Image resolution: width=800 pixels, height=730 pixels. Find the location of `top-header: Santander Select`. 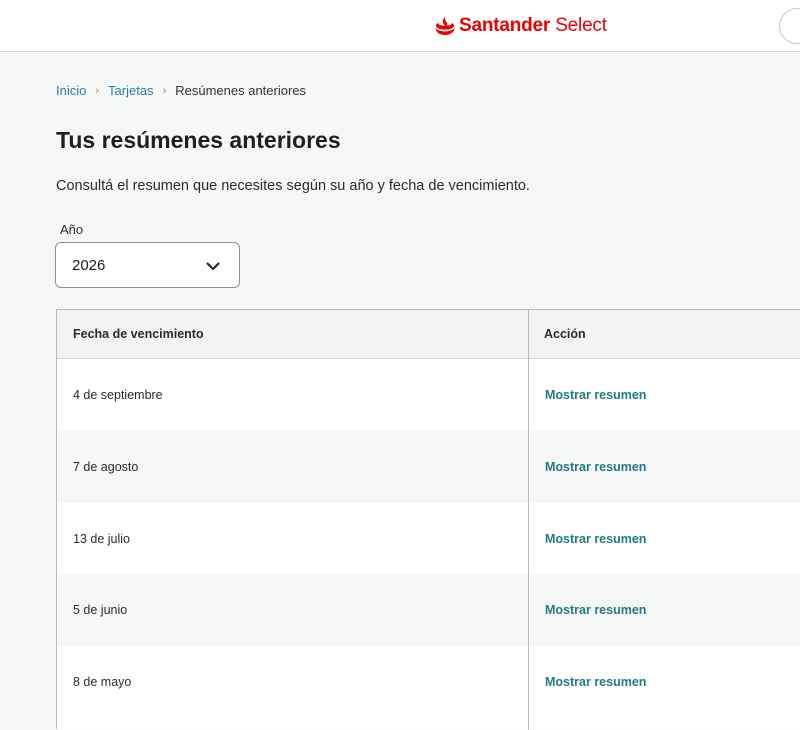

top-header: Santander Select is located at coordinates (400, 26).